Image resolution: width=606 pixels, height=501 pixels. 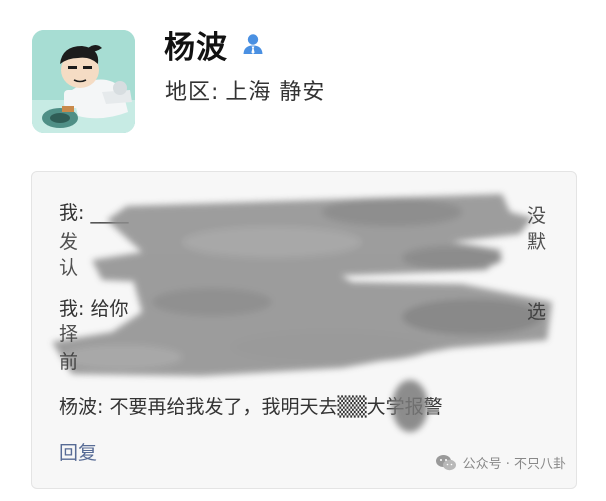 I want to click on profile-name: 杨波, so click(x=196, y=47).